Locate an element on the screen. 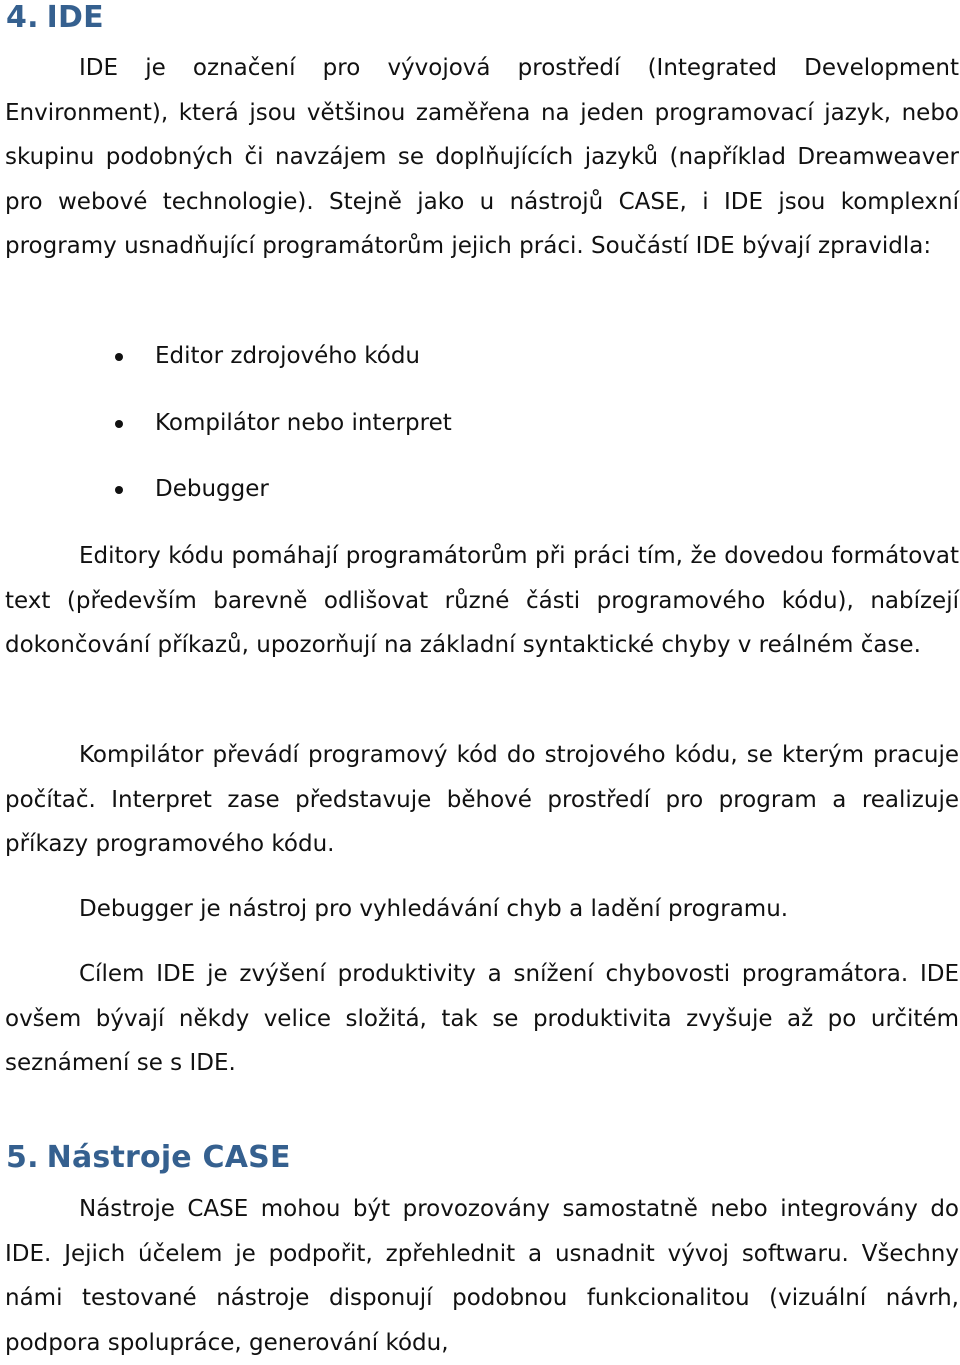 The height and width of the screenshot is (1365, 960). list-item-text: Editor zdrojového kódu is located at coordinates (288, 356).